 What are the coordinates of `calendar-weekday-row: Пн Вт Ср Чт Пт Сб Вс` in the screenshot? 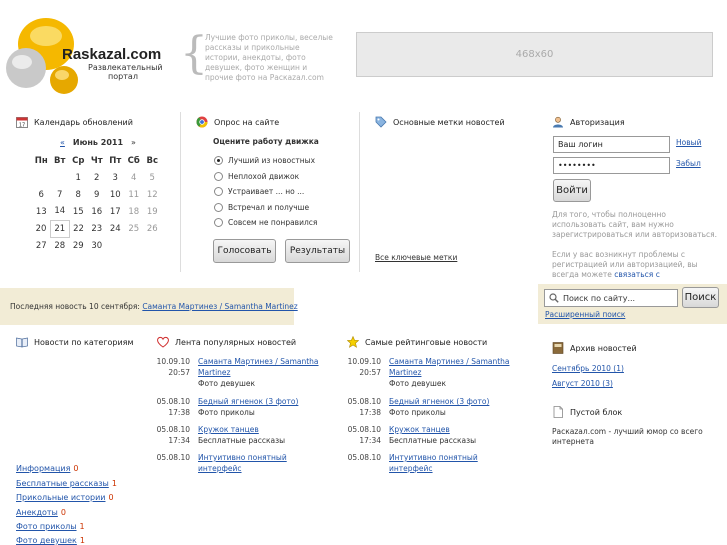 It's located at (97, 160).